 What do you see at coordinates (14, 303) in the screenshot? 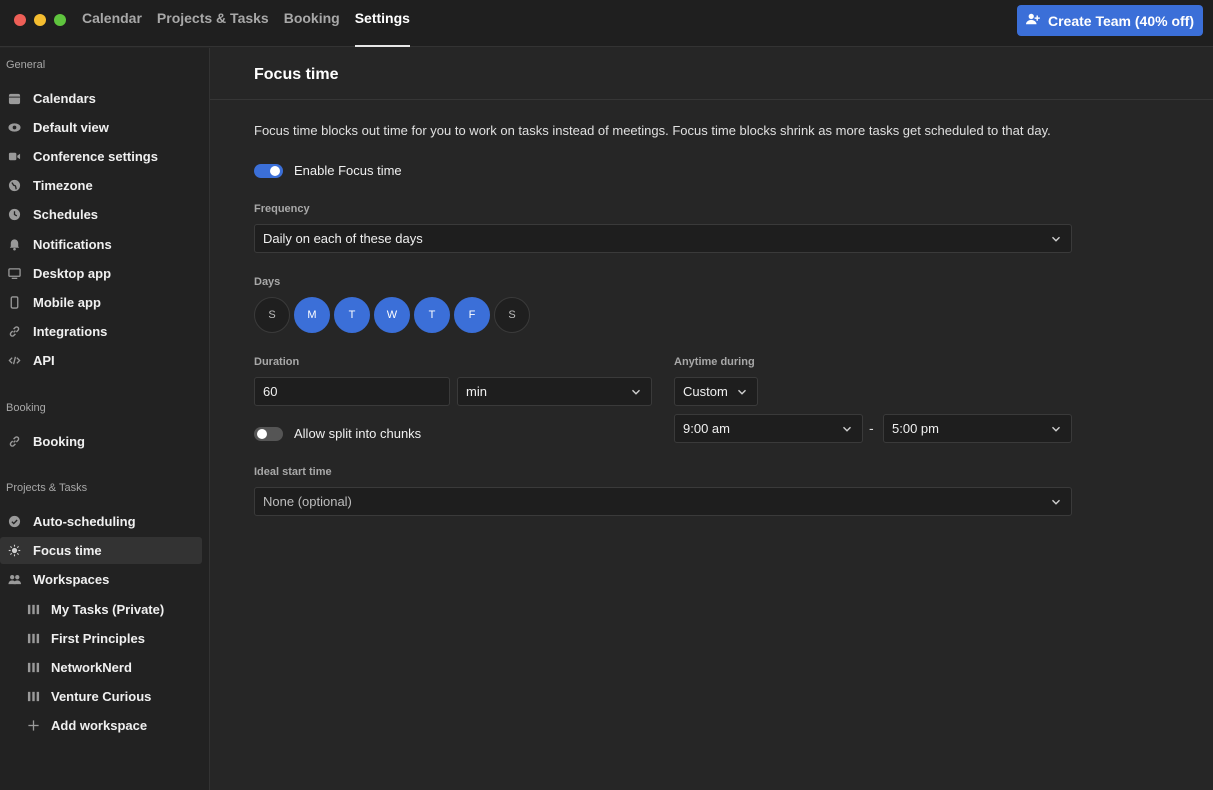
I see `phone-icon` at bounding box center [14, 303].